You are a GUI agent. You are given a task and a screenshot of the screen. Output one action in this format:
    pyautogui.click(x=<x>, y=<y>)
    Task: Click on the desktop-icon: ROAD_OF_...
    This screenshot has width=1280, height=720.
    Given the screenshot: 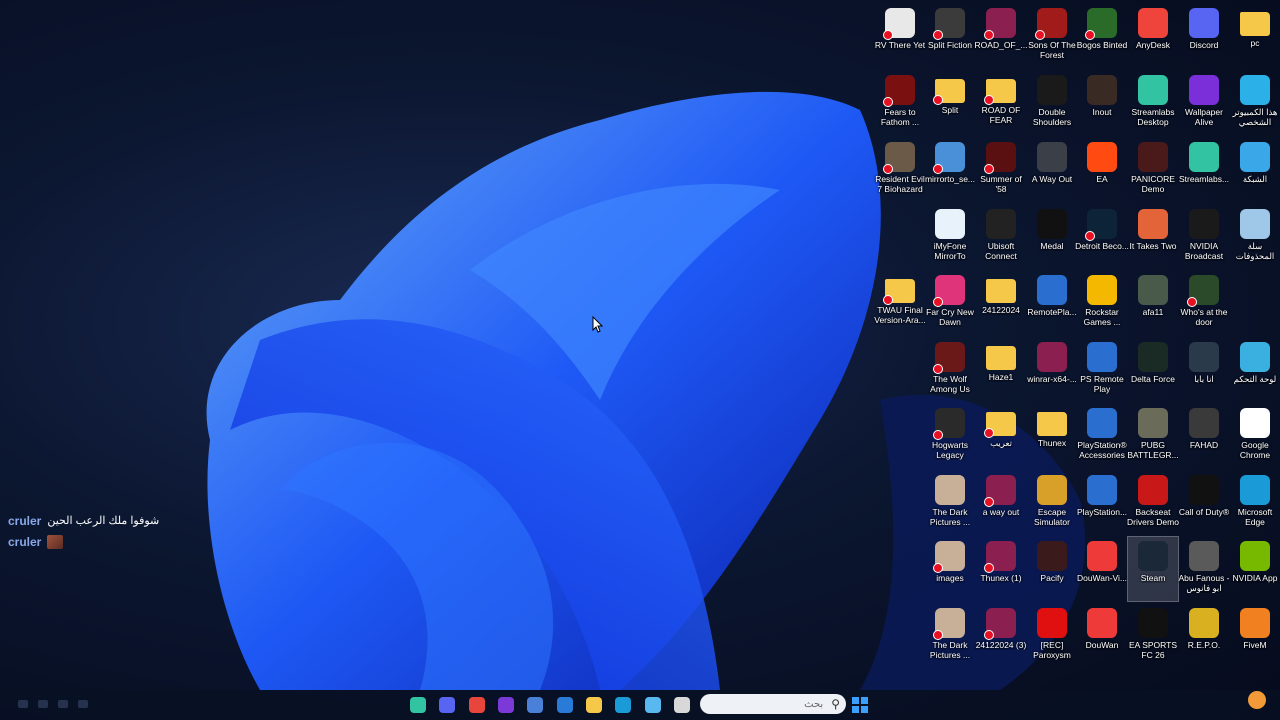 What is the action you would take?
    pyautogui.click(x=1001, y=36)
    